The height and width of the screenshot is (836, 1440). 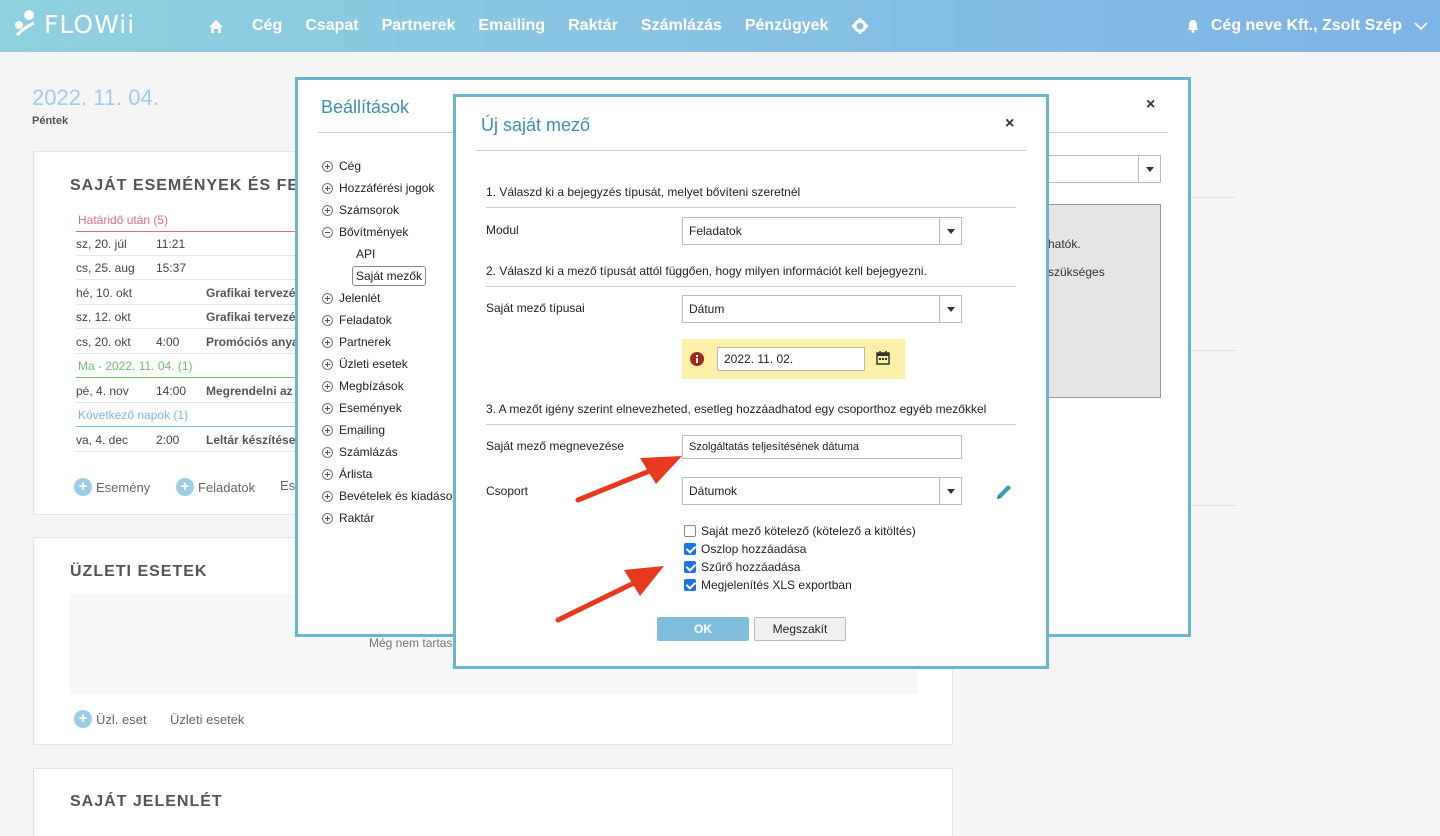 What do you see at coordinates (507, 491) in the screenshot?
I see `group-label: Csoport` at bounding box center [507, 491].